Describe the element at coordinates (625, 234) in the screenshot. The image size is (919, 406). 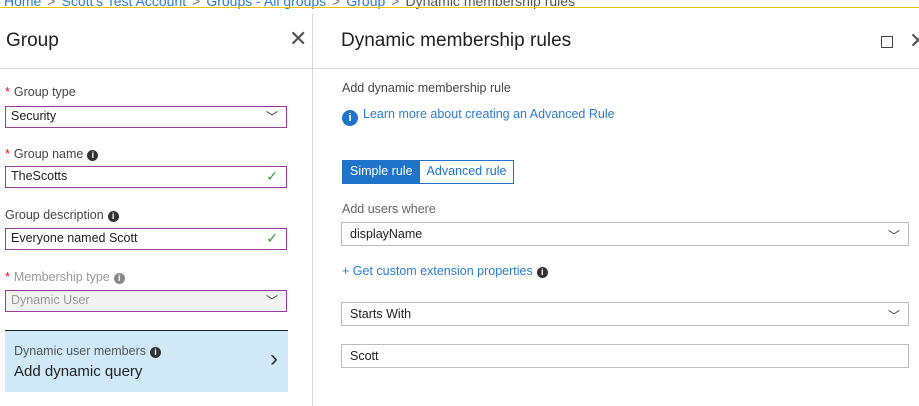
I see `property-select: displayName ﹀` at that location.